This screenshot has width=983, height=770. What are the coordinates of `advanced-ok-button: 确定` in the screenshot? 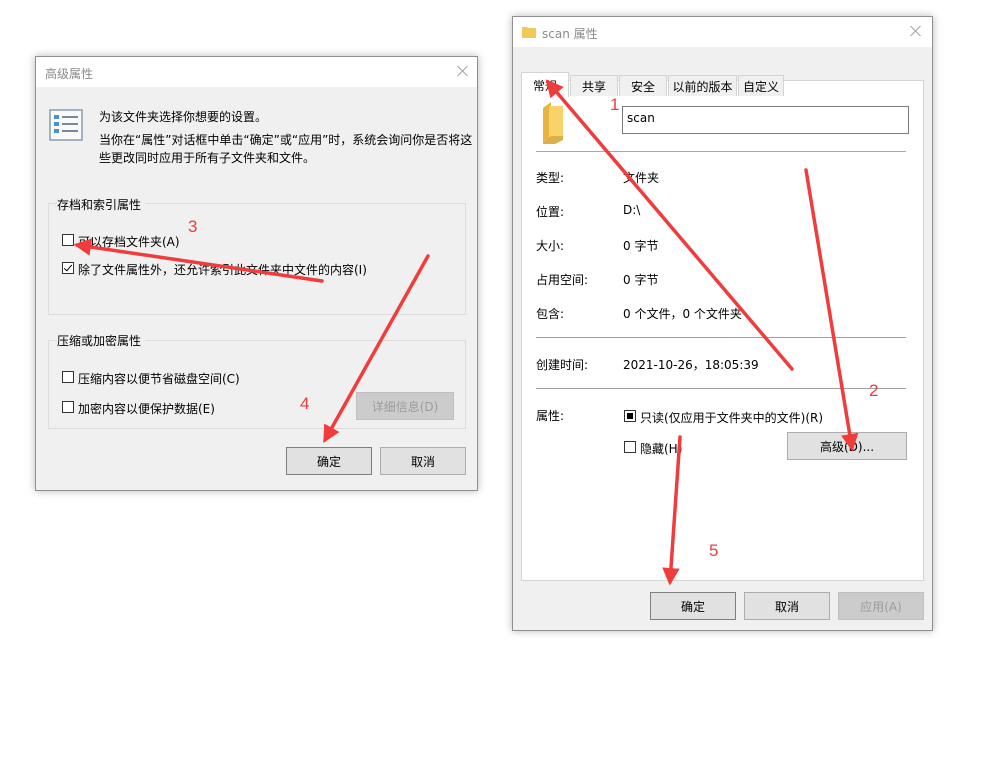 It's located at (329, 461).